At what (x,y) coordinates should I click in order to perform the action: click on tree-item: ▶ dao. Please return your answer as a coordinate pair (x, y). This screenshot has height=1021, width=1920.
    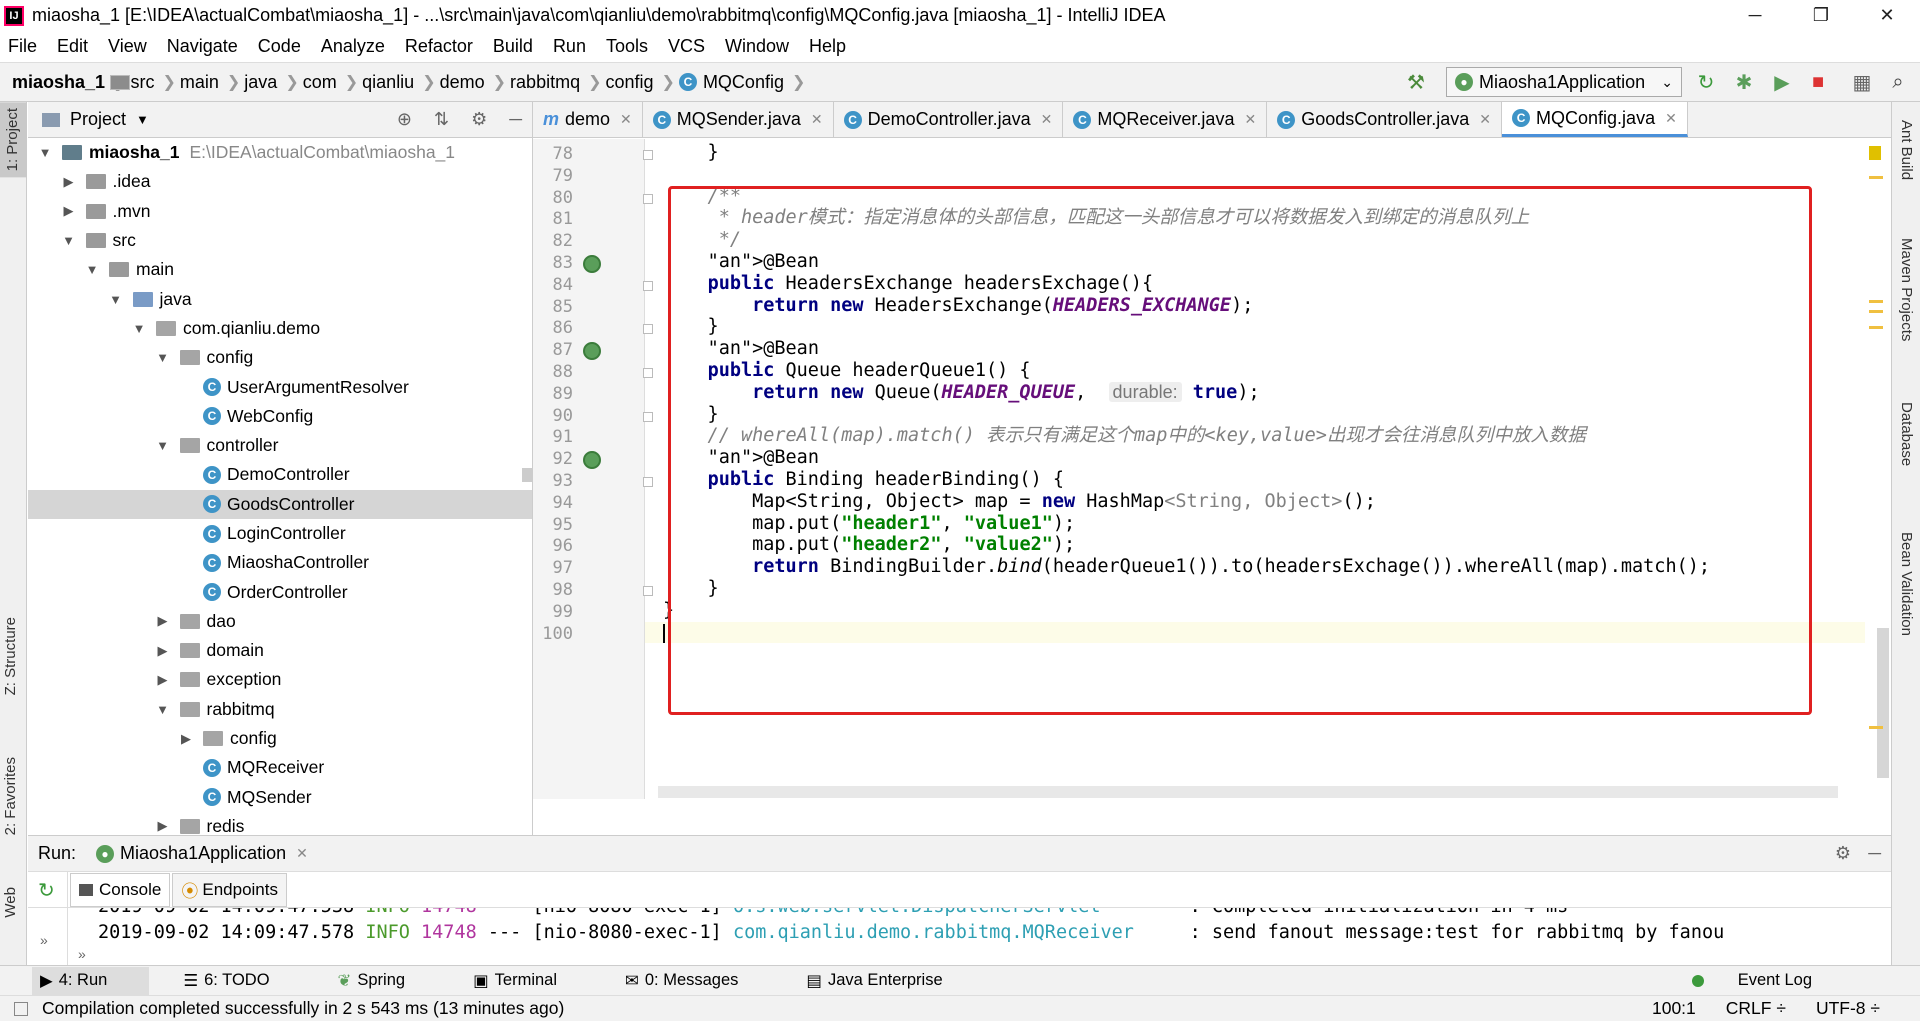
    Looking at the image, I should click on (280, 621).